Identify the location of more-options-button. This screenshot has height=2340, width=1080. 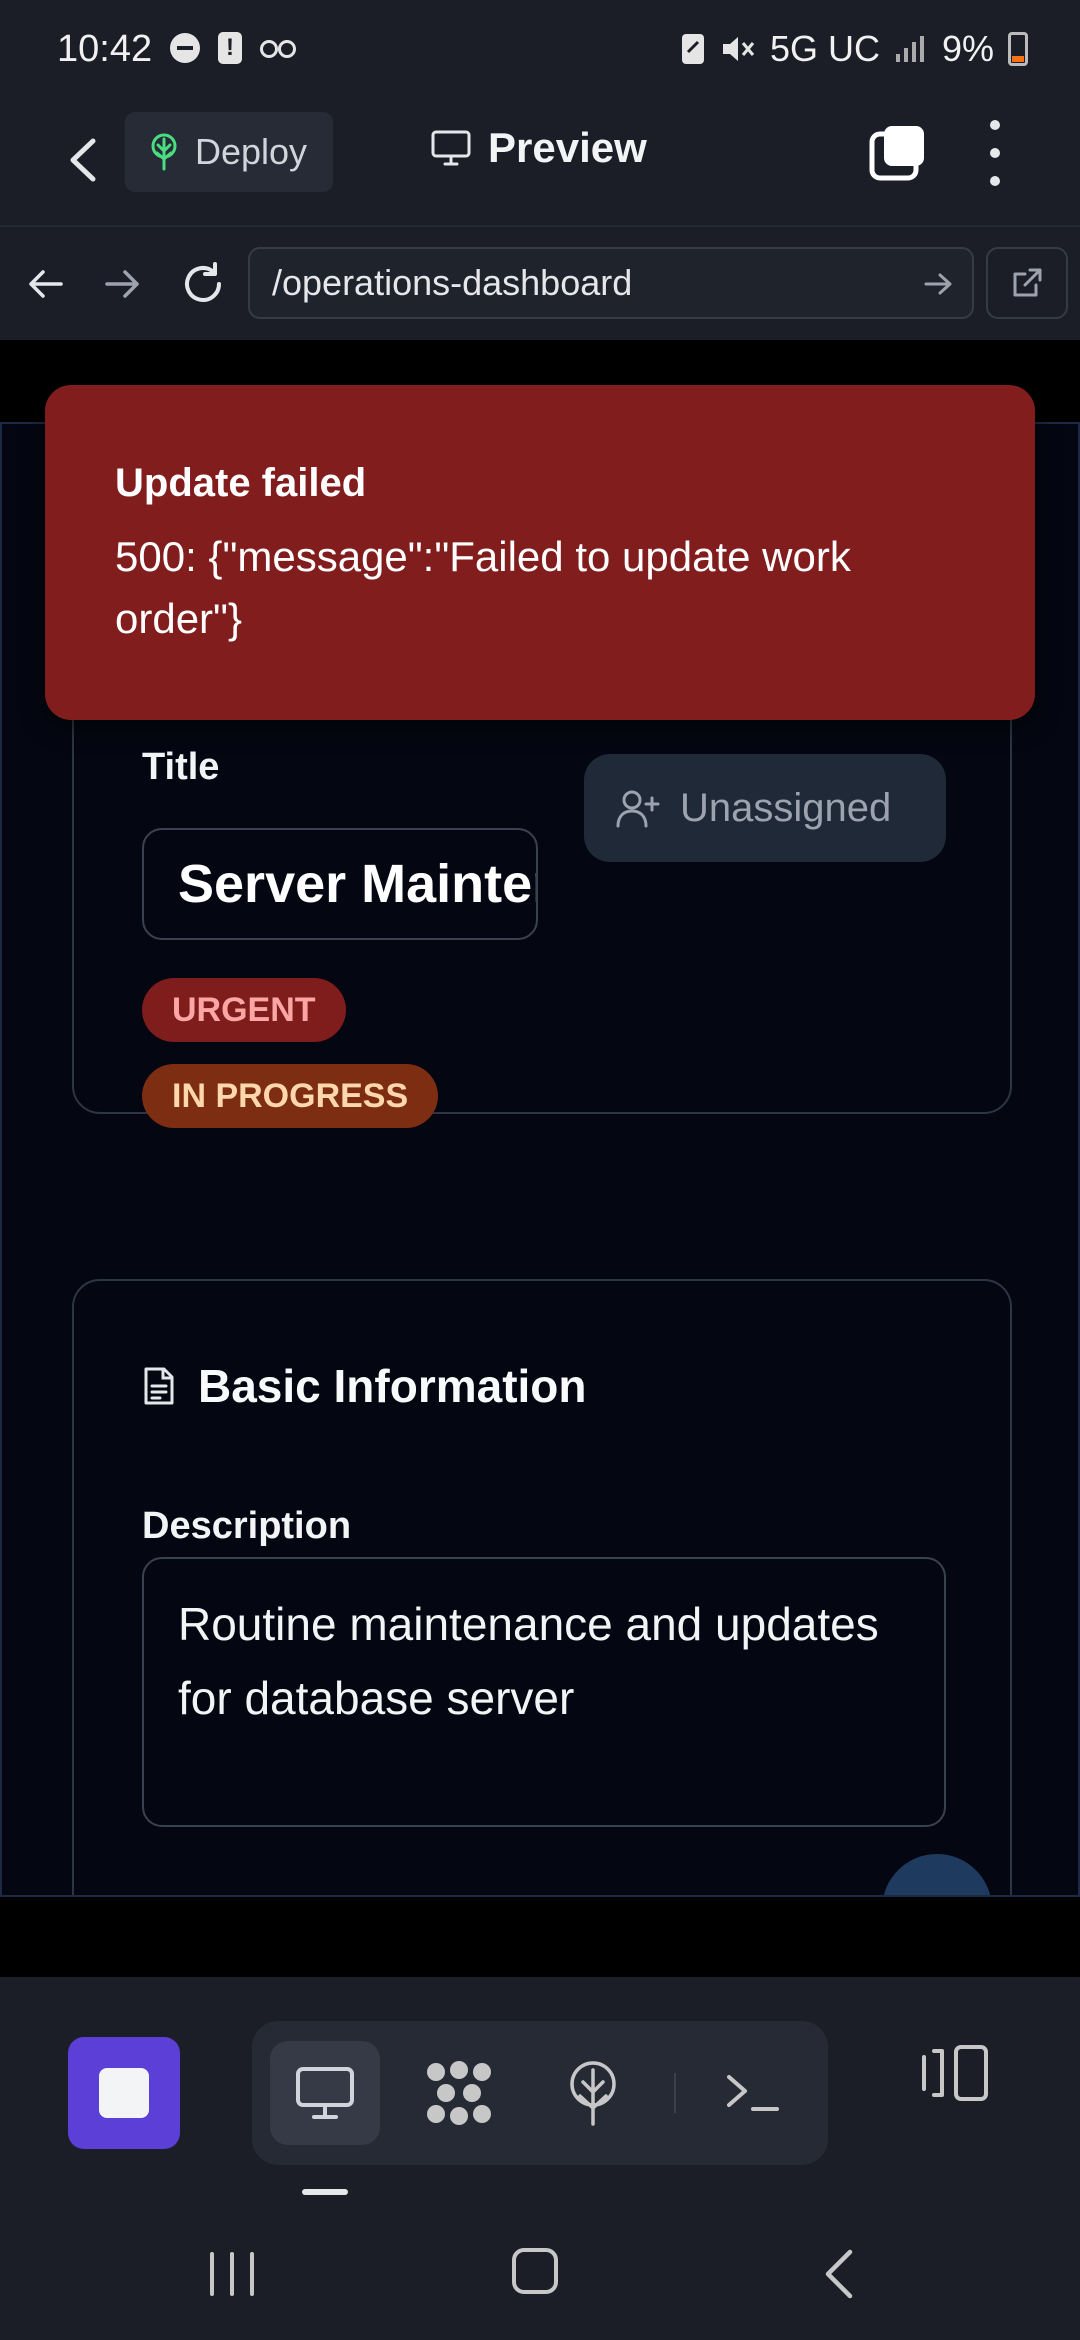
(995, 153).